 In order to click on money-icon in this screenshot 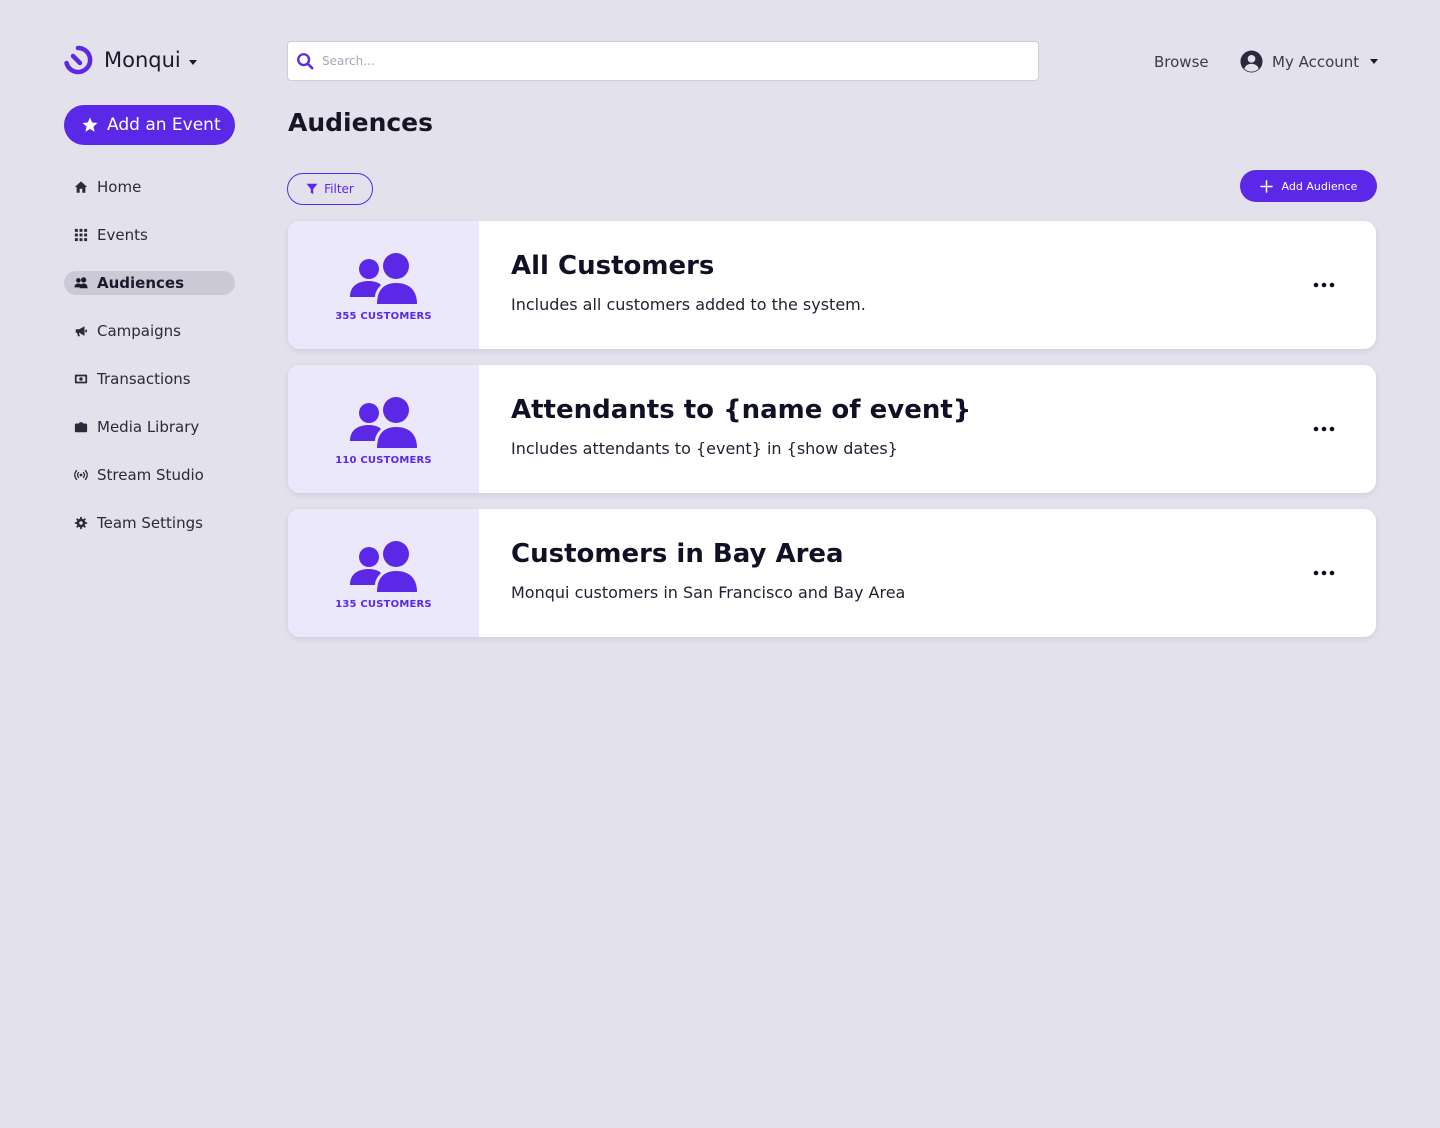, I will do `click(81, 379)`.